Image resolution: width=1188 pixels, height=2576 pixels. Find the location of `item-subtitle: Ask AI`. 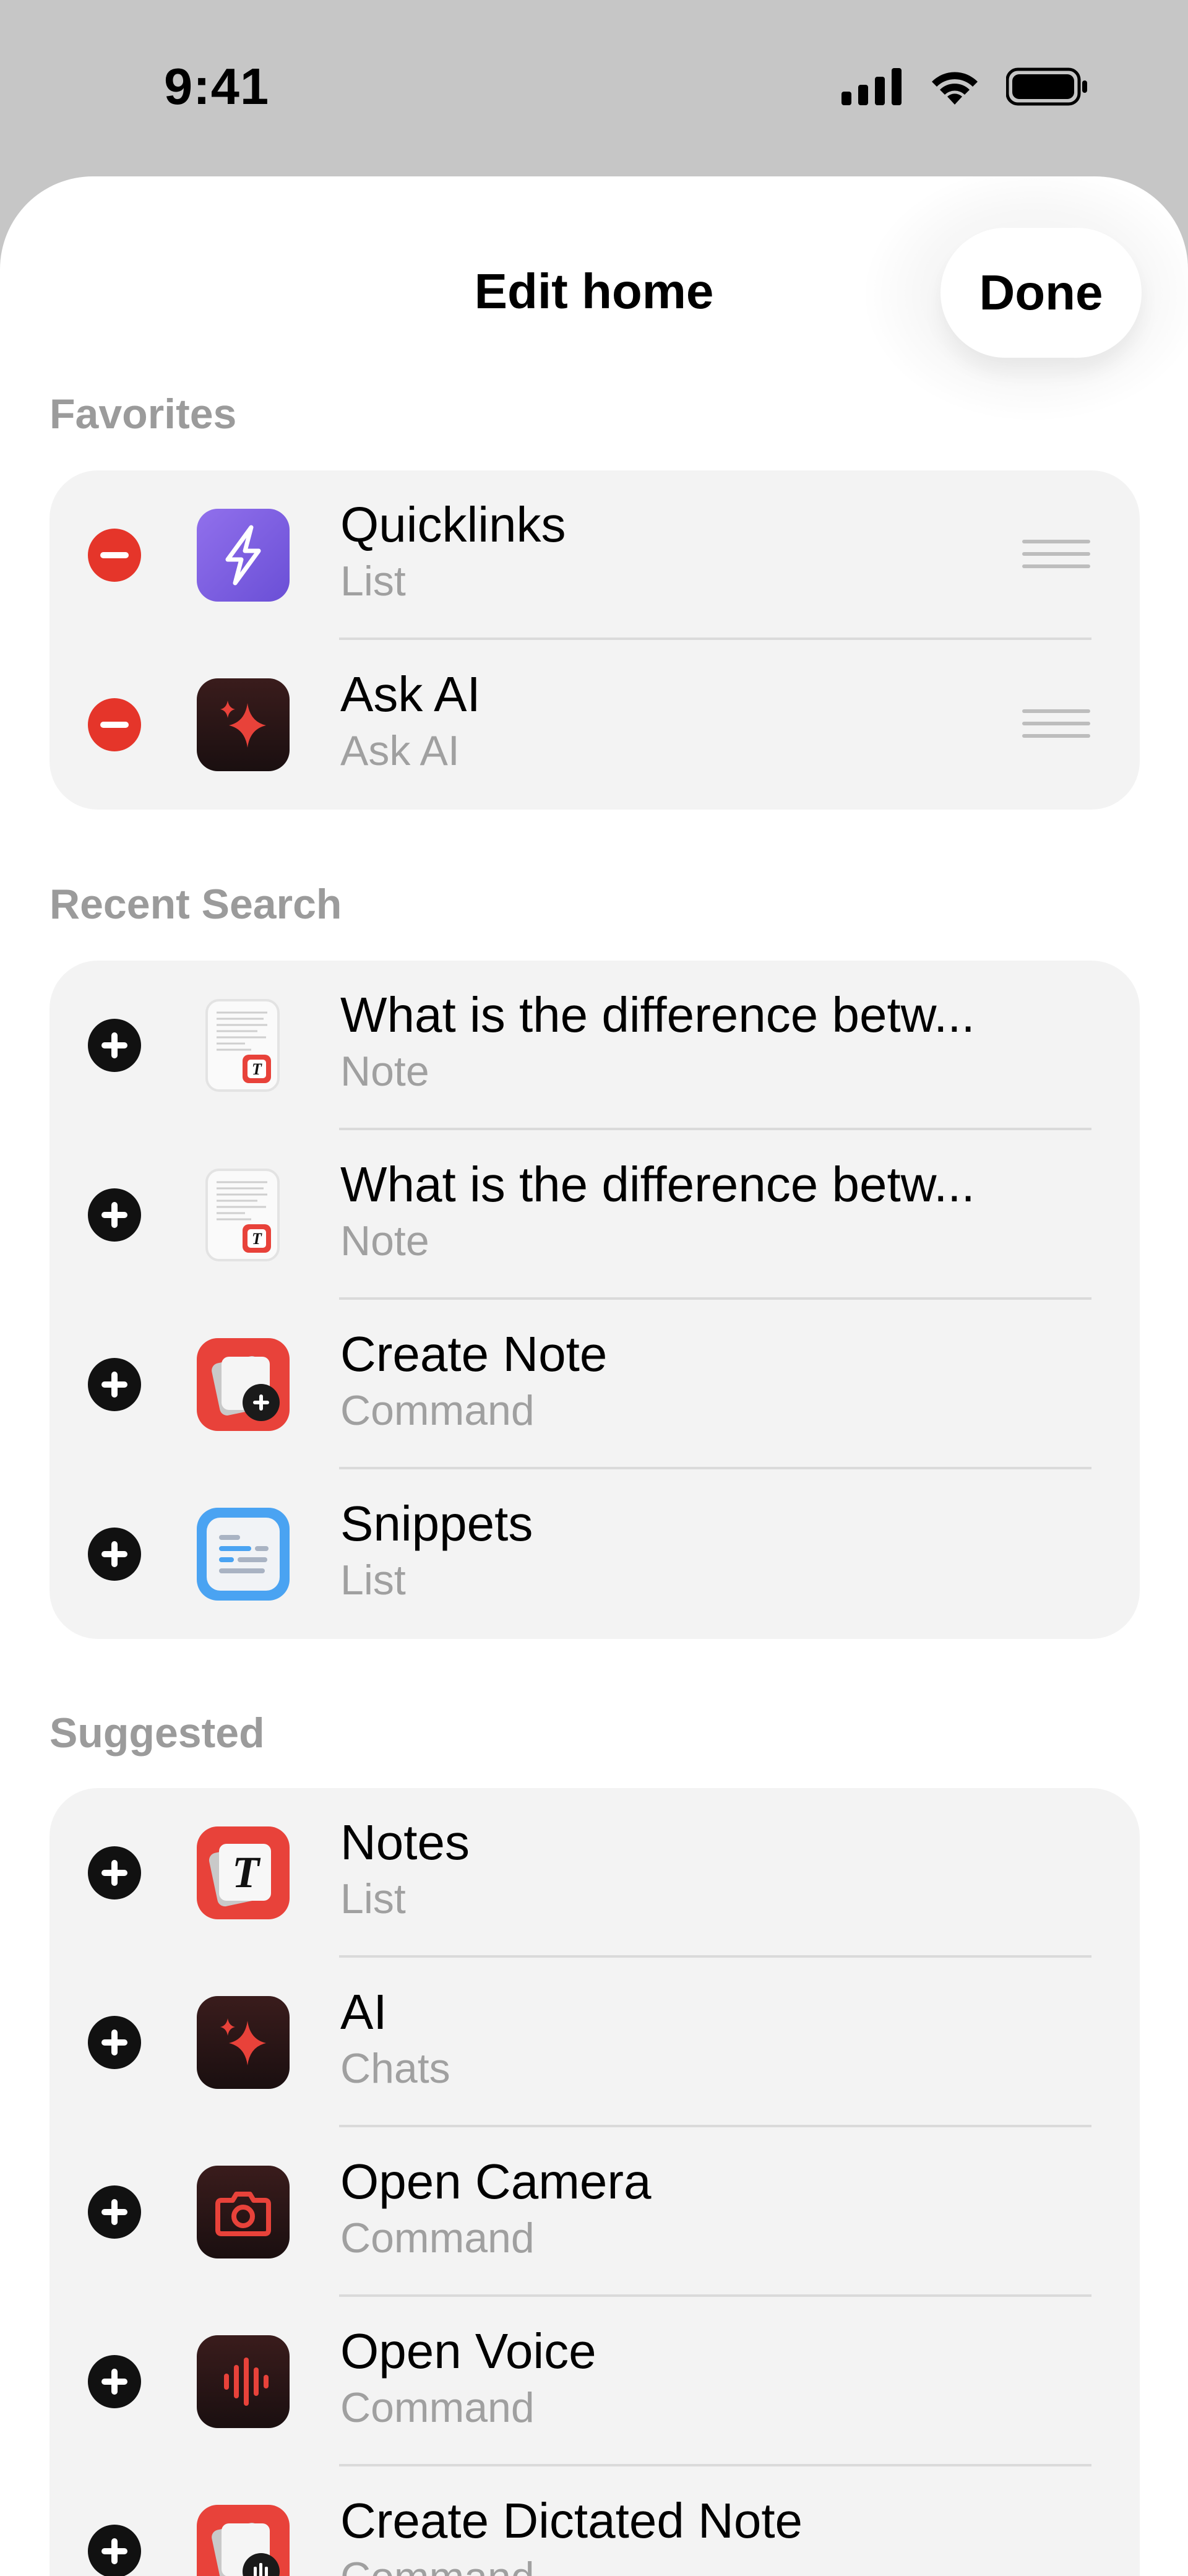

item-subtitle: Ask AI is located at coordinates (400, 750).